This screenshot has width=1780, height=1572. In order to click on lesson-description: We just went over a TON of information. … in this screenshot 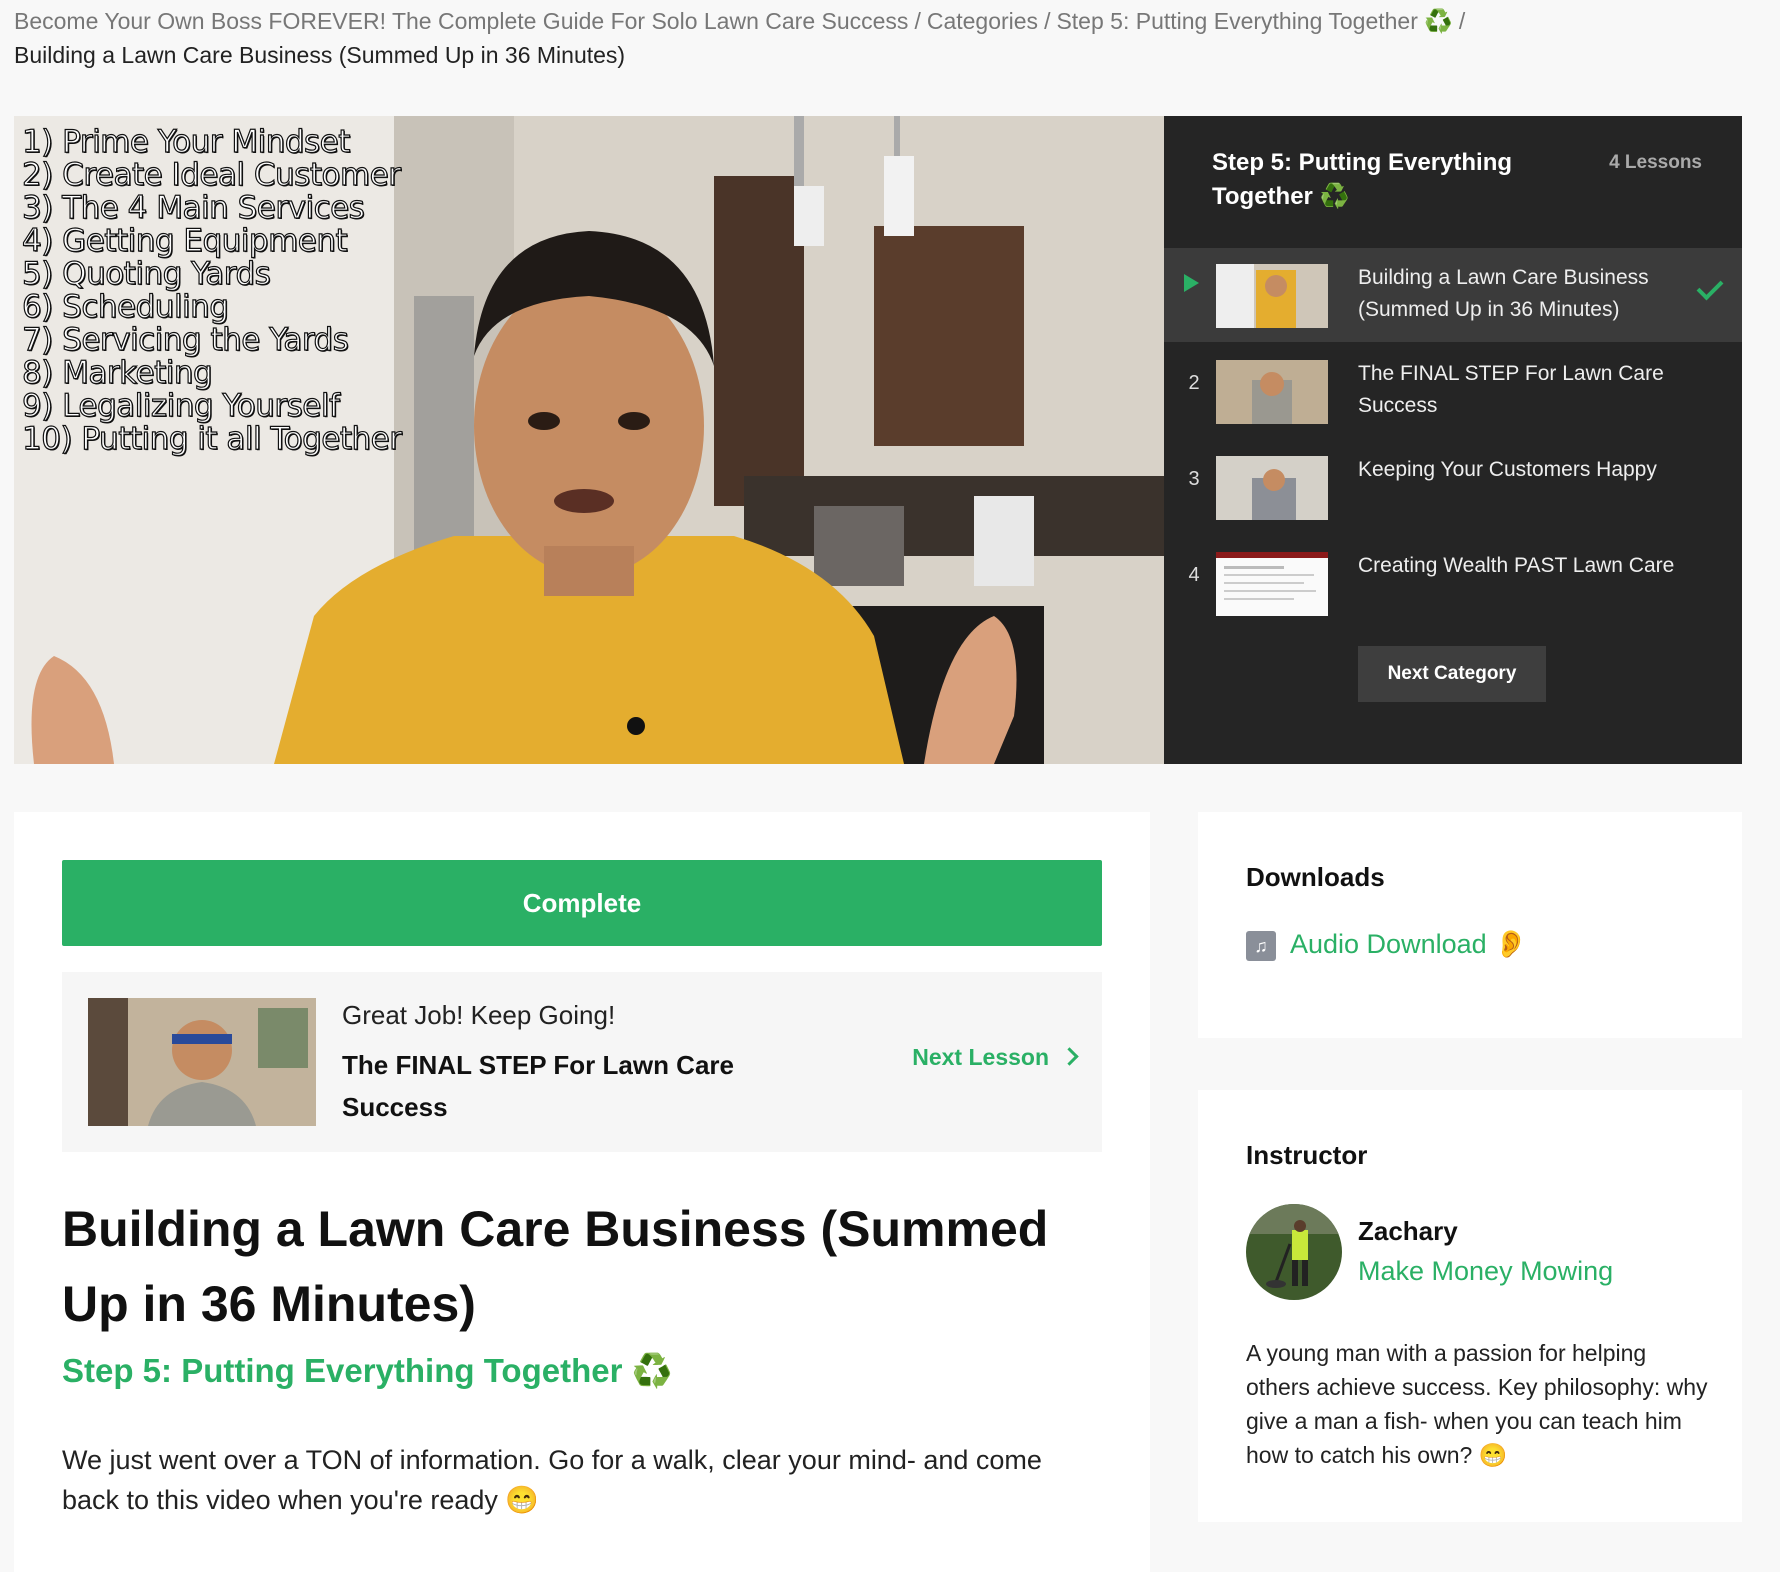, I will do `click(552, 1480)`.